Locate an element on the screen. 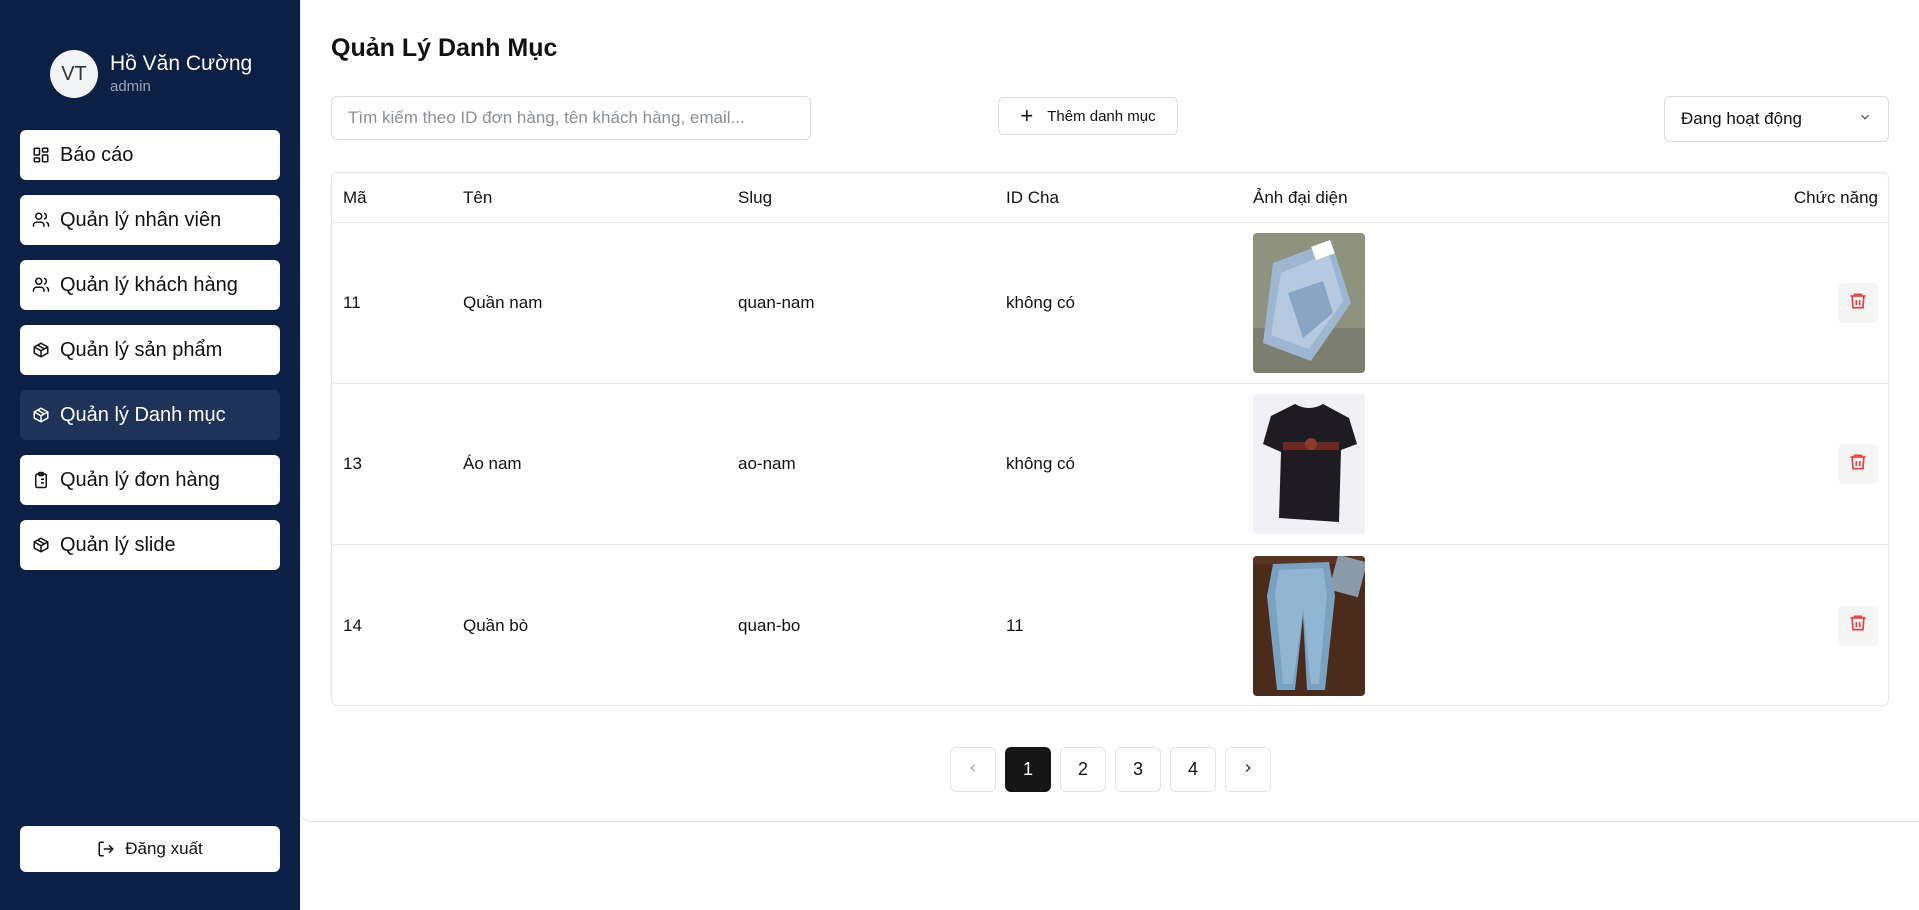  page-title: Quản Lý Danh Mục is located at coordinates (444, 48).